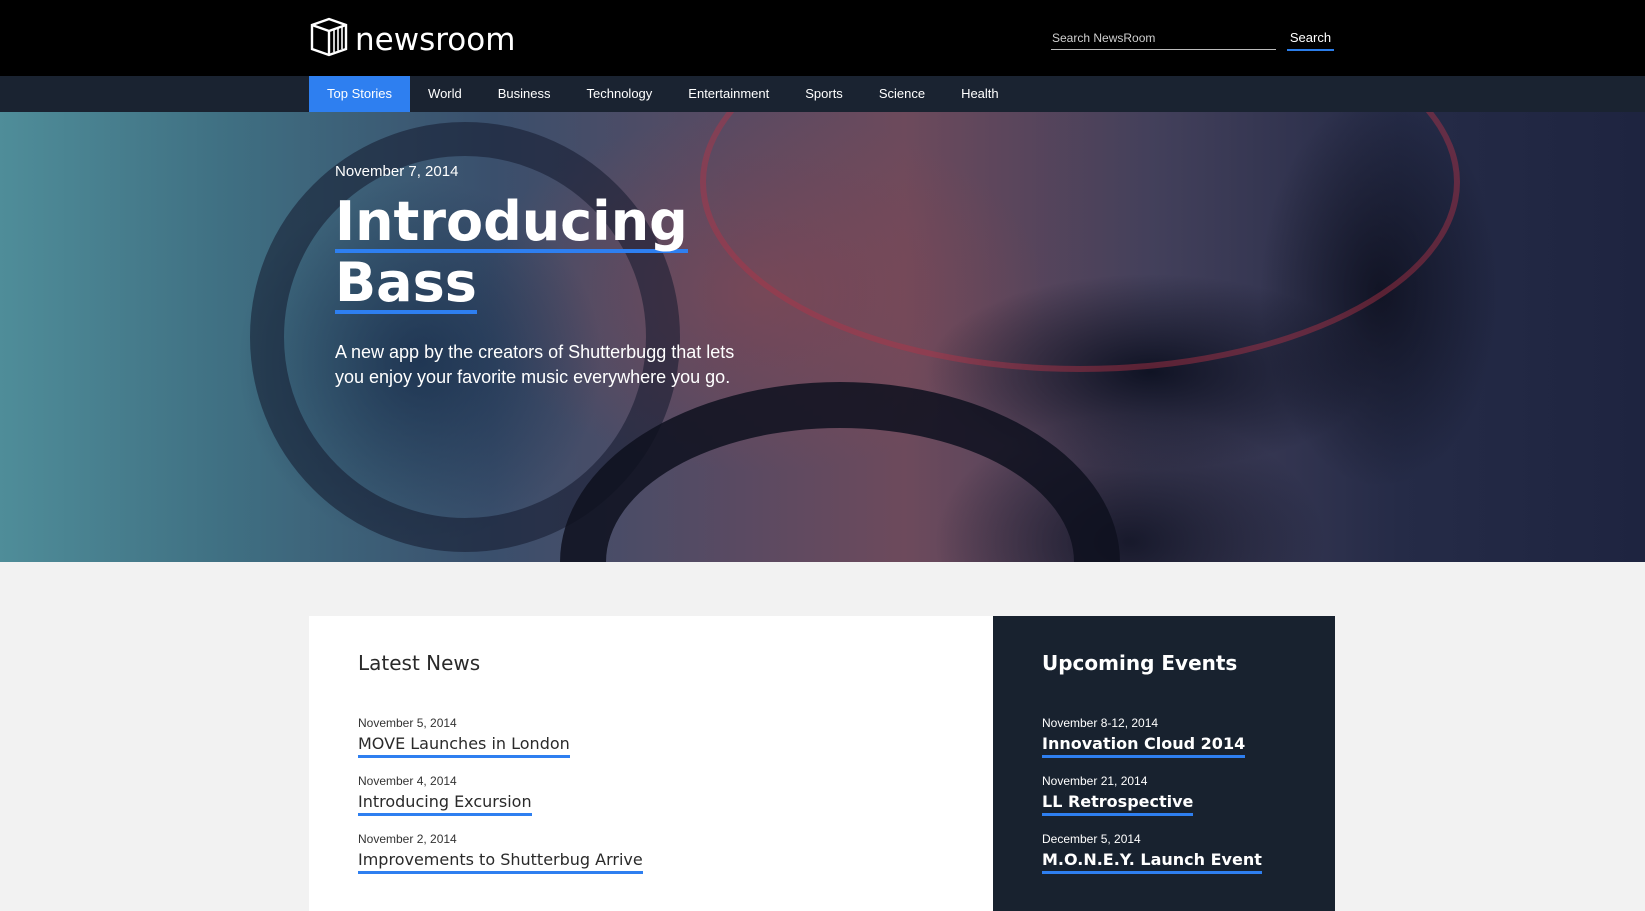 The image size is (1645, 911). What do you see at coordinates (1144, 745) in the screenshot?
I see `event-link: Innovation Cloud 2014` at bounding box center [1144, 745].